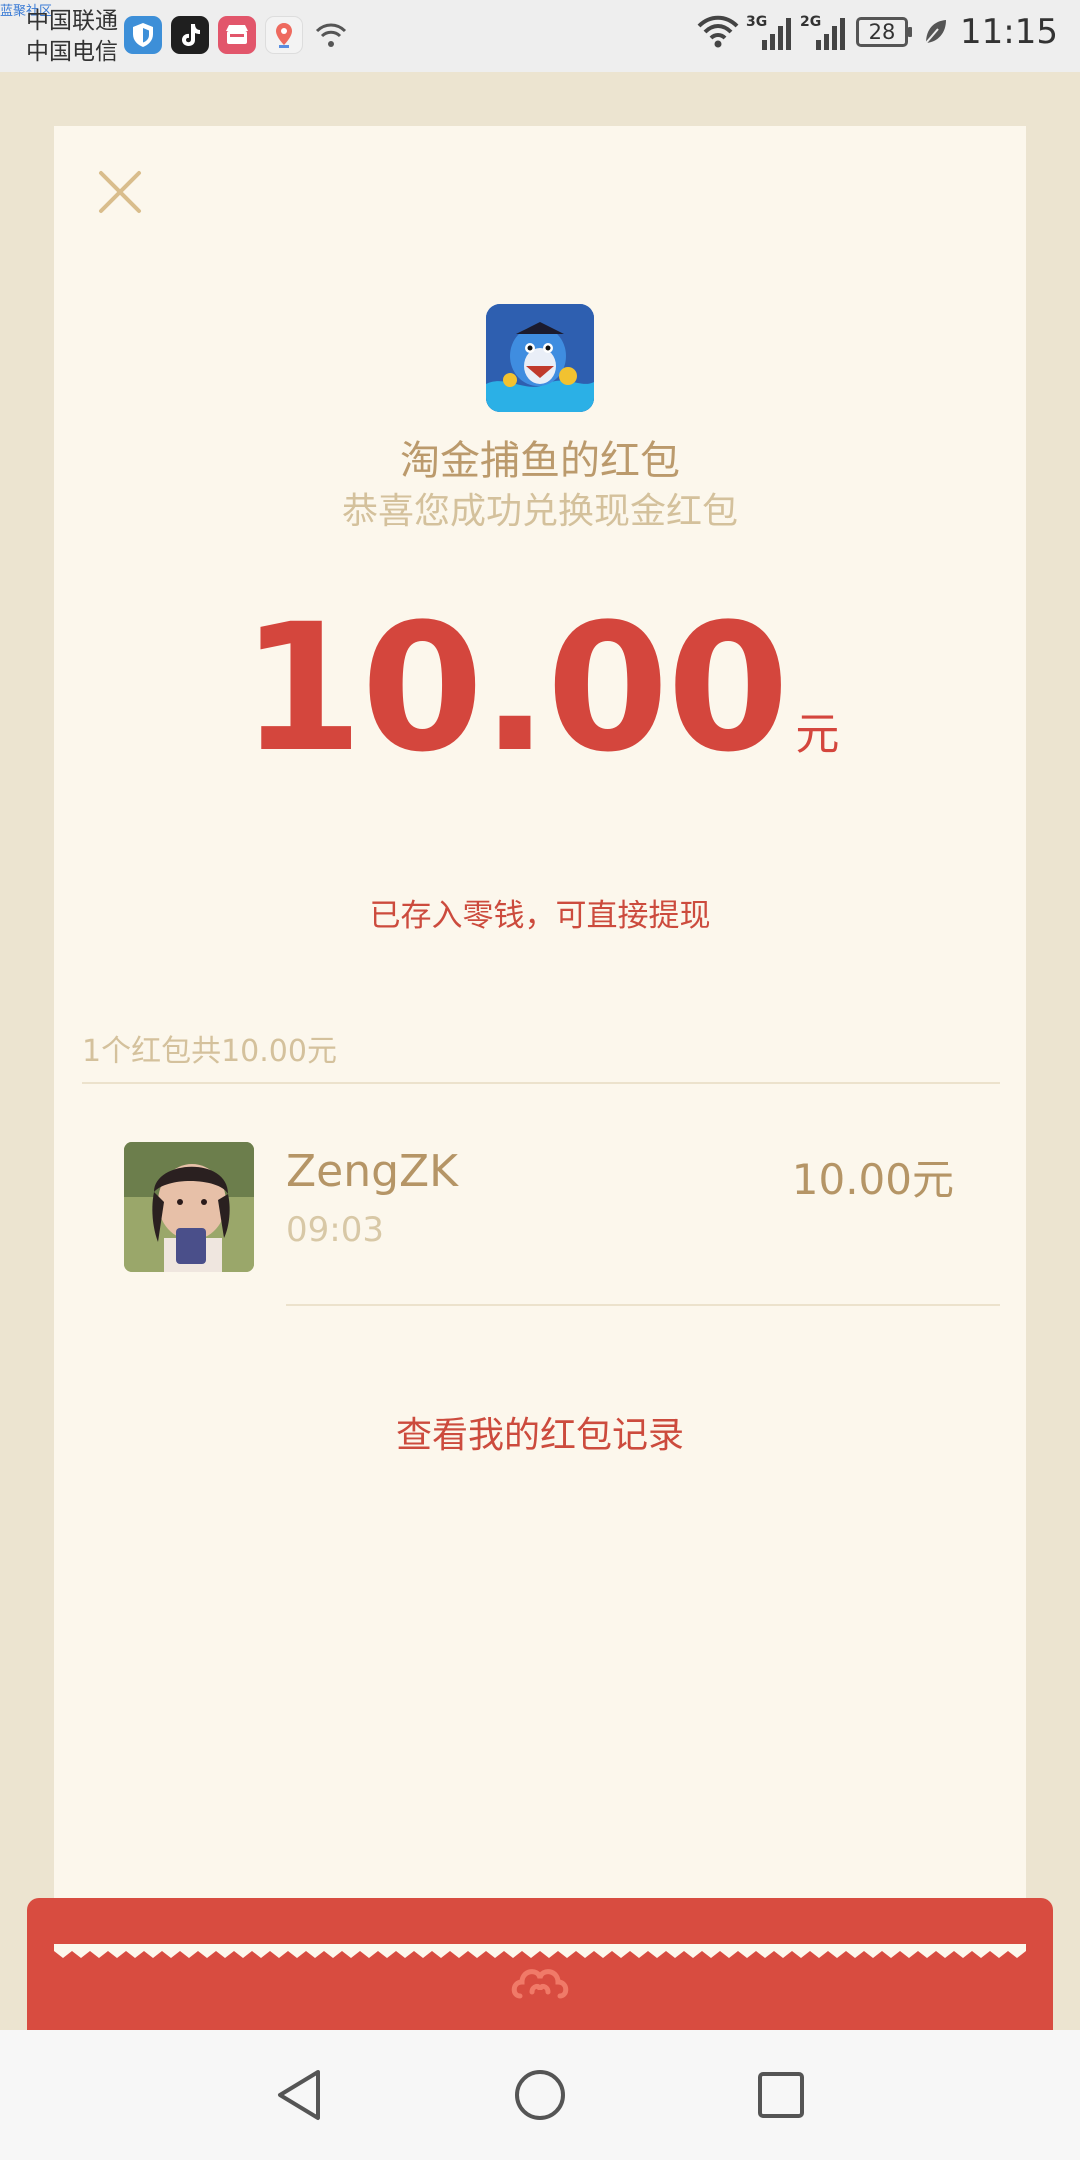 The image size is (1080, 2160). Describe the element at coordinates (540, 1195) in the screenshot. I see `list-item: ZengZK 09:03 10.00元` at that location.